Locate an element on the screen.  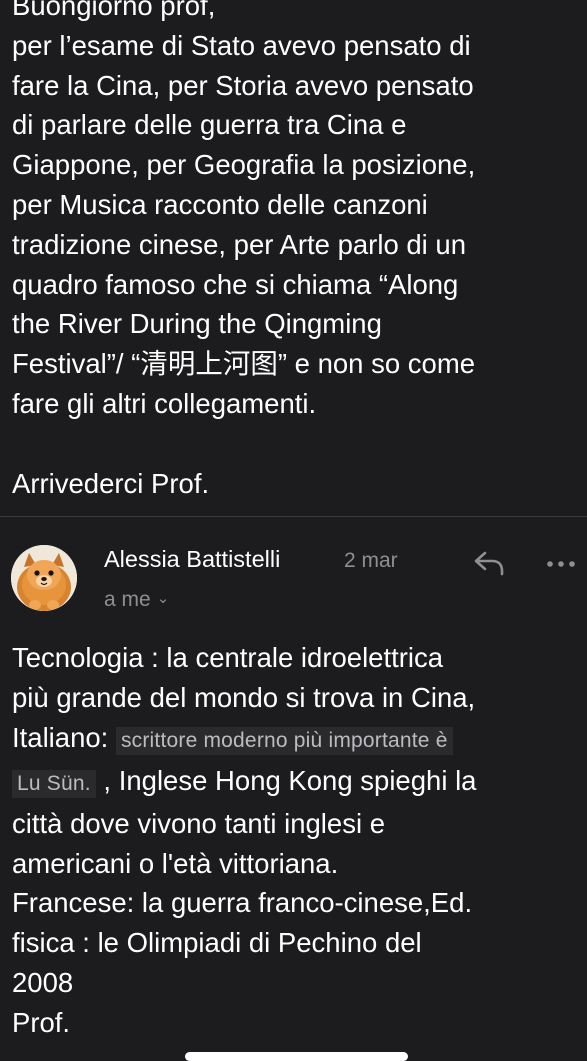
message-divider is located at coordinates (293, 516).